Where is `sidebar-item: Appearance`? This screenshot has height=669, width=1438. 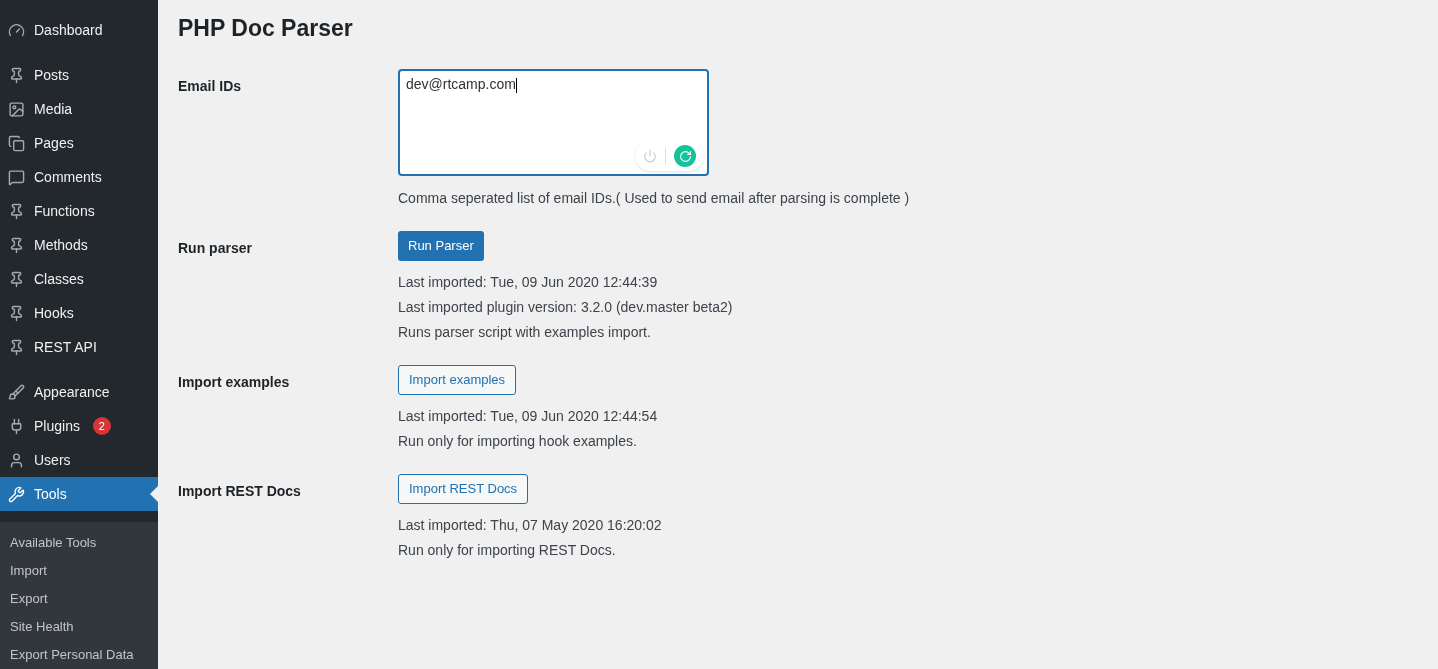
sidebar-item: Appearance is located at coordinates (79, 392).